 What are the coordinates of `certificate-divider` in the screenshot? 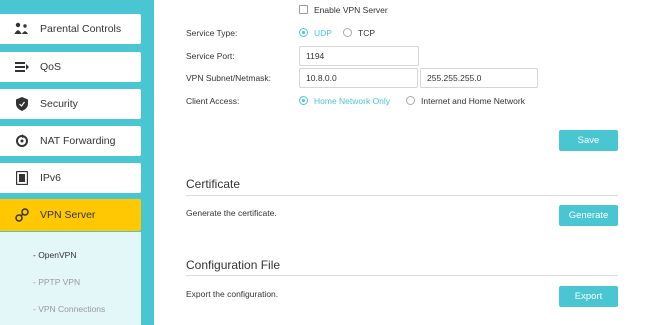 It's located at (402, 195).